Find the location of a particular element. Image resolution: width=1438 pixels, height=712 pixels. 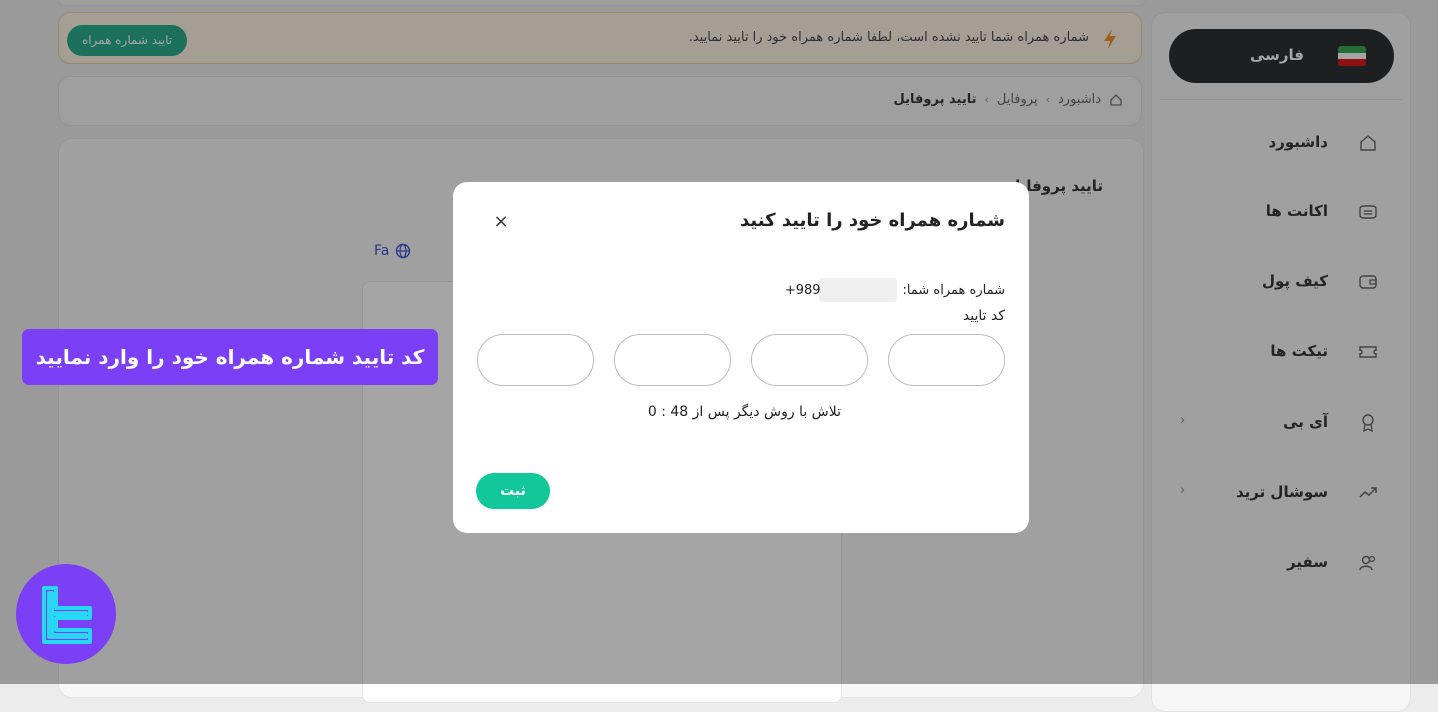

retry-countdown: تلاش با روش دیگر پس از 48 : 0 is located at coordinates (744, 412).